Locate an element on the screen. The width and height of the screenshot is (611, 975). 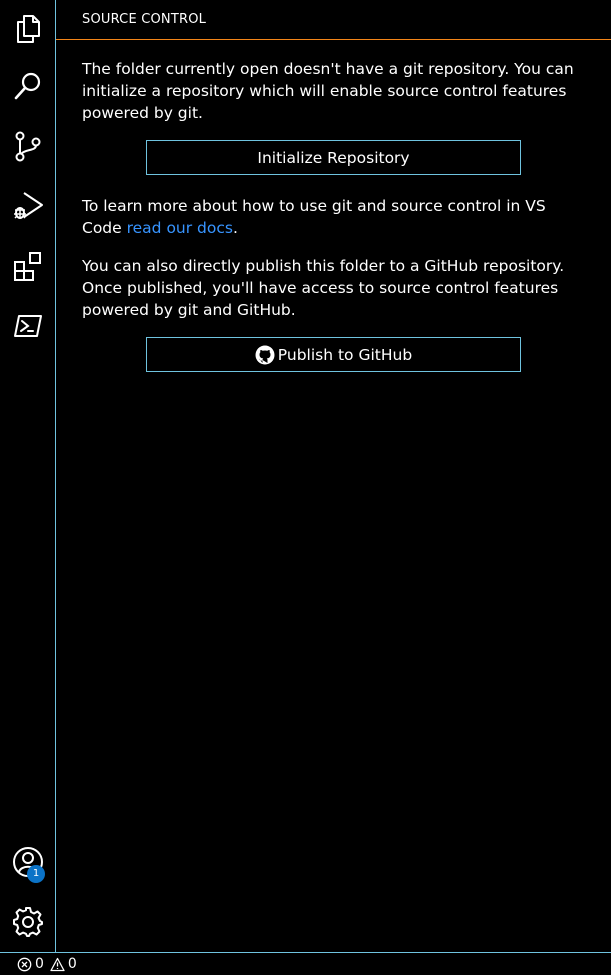
problems-errors: 0 is located at coordinates (30, 964).